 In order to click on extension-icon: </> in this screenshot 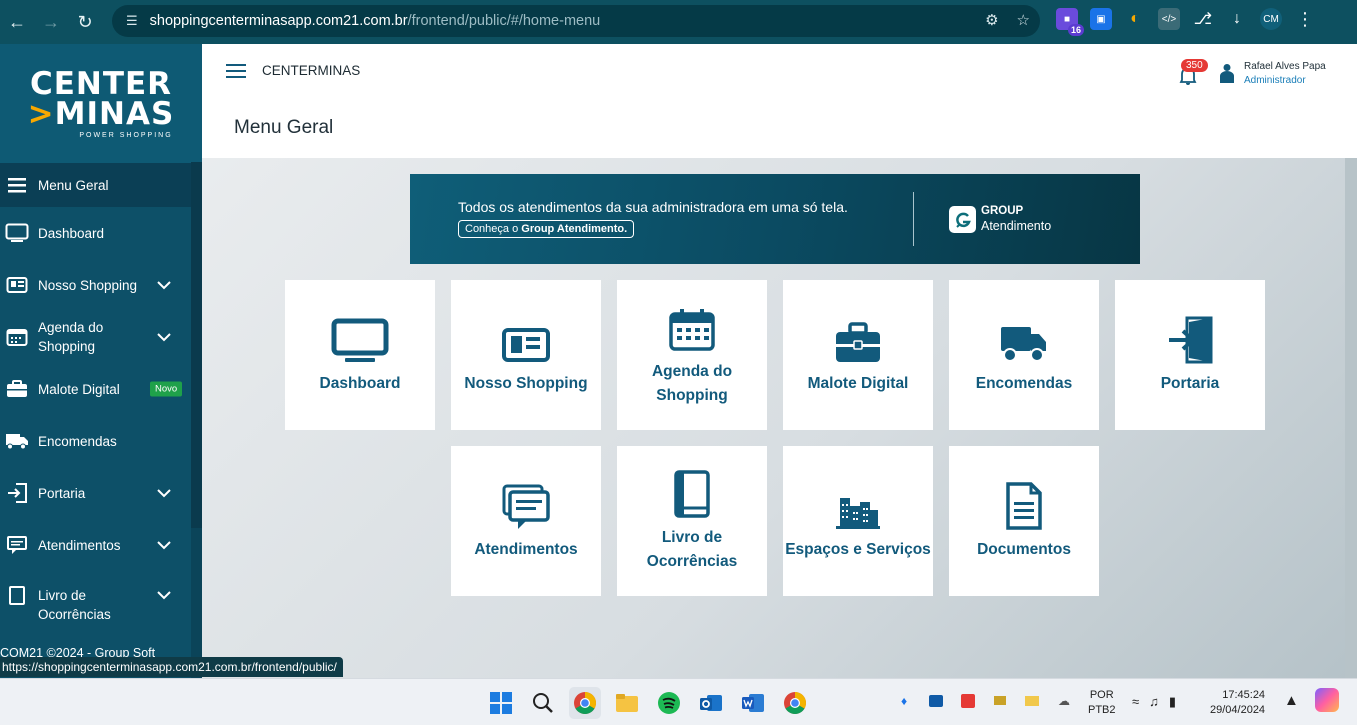, I will do `click(1169, 19)`.